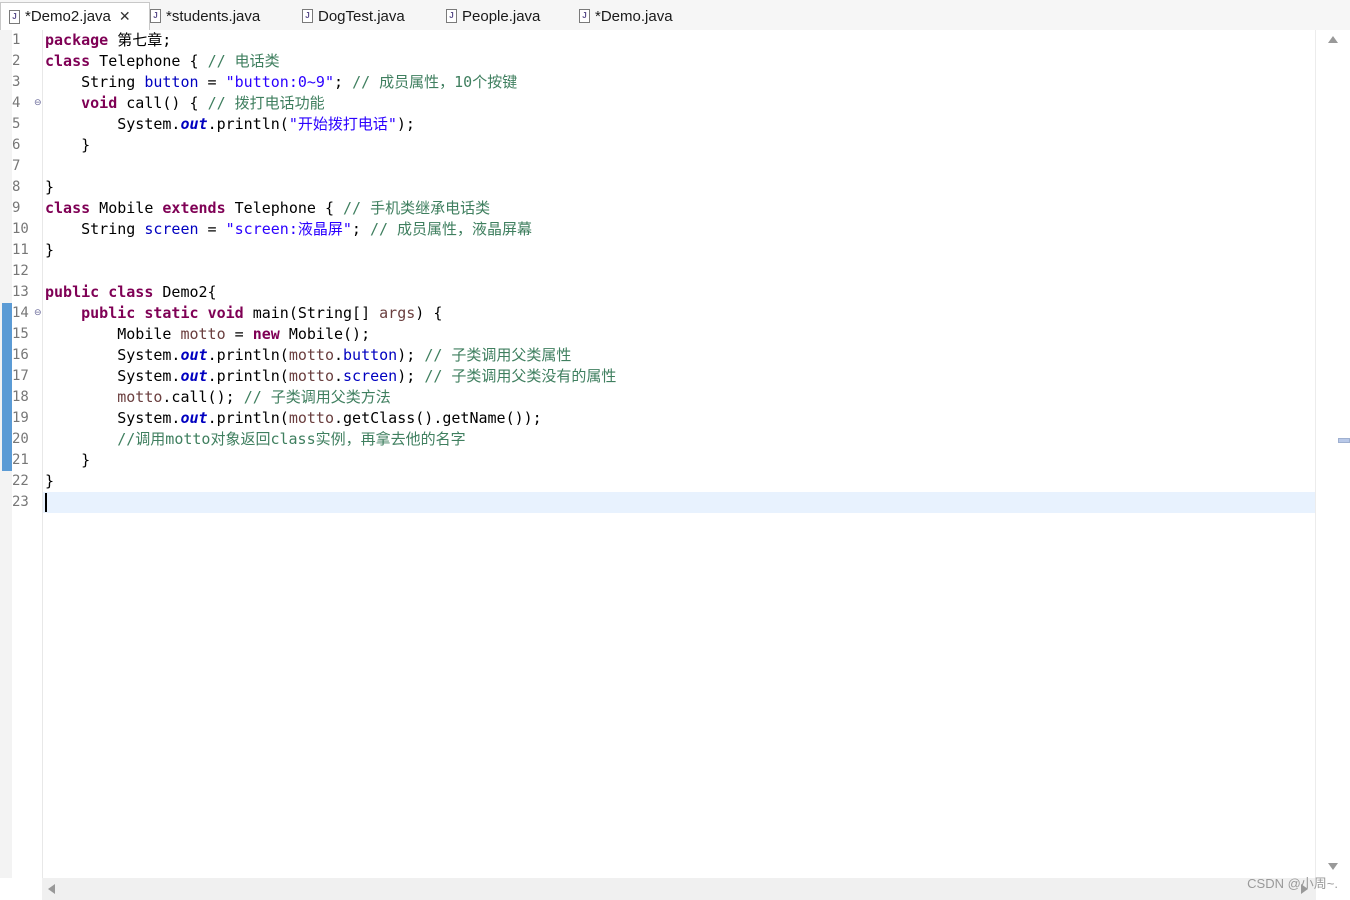 Image resolution: width=1350 pixels, height=900 pixels. What do you see at coordinates (1292, 883) in the screenshot?
I see `watermark: CSDN @小周~.` at bounding box center [1292, 883].